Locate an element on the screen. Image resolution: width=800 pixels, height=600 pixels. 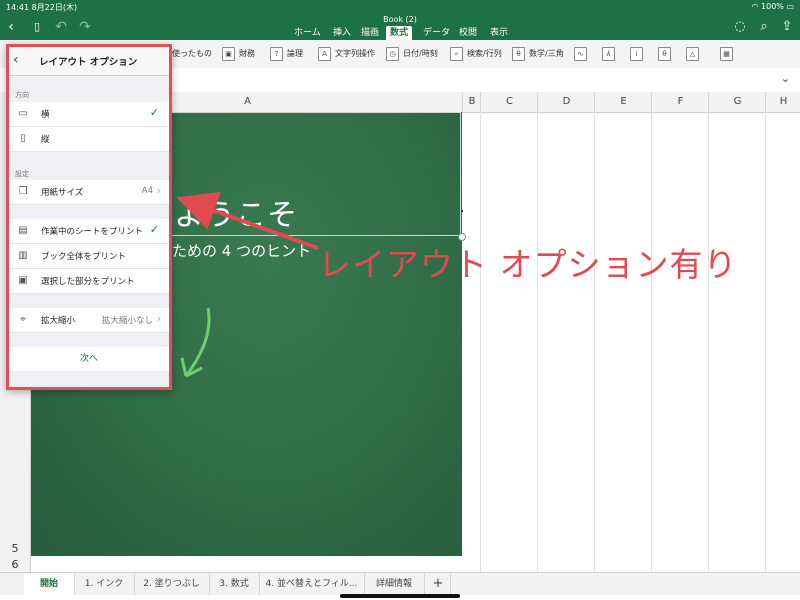
sheet-icon: ▤ is located at coordinates (23, 230).